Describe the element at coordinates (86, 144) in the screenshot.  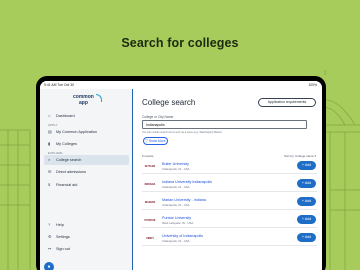
I see `sidebar-item-my-colleges: ▮ My Colleges` at that location.